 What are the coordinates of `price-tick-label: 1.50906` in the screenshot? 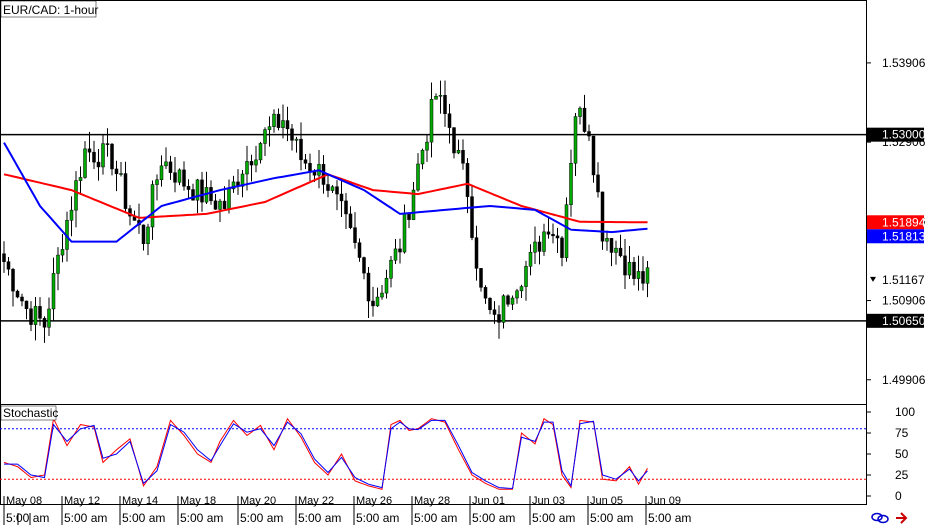 It's located at (903, 301).